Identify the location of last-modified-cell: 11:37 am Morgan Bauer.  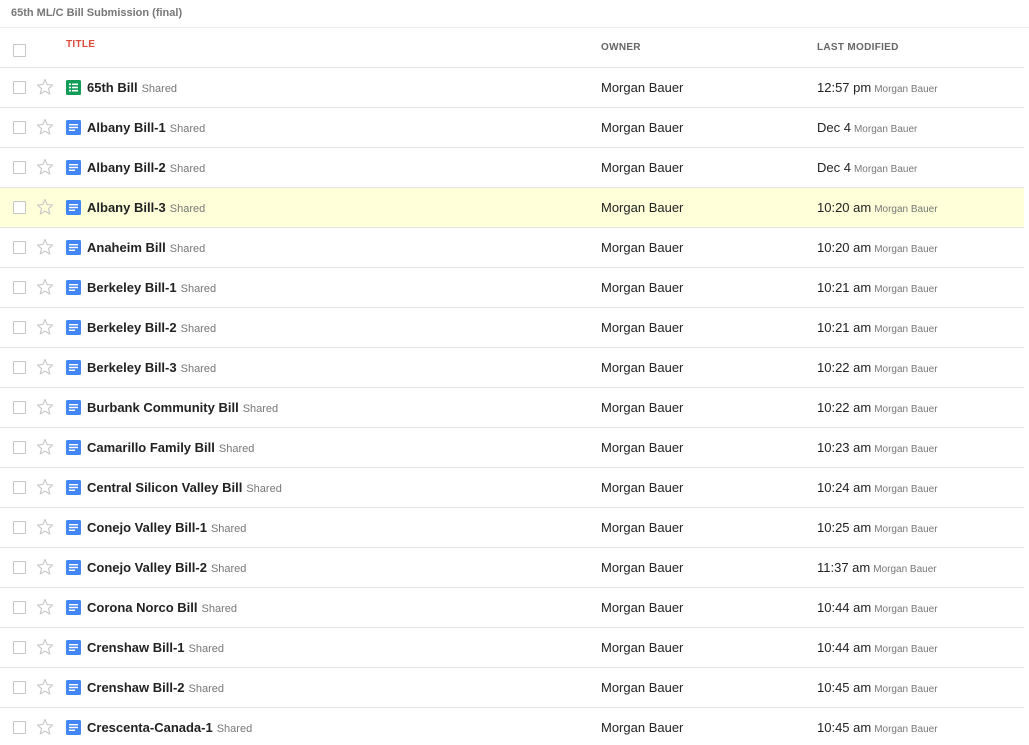
(877, 567).